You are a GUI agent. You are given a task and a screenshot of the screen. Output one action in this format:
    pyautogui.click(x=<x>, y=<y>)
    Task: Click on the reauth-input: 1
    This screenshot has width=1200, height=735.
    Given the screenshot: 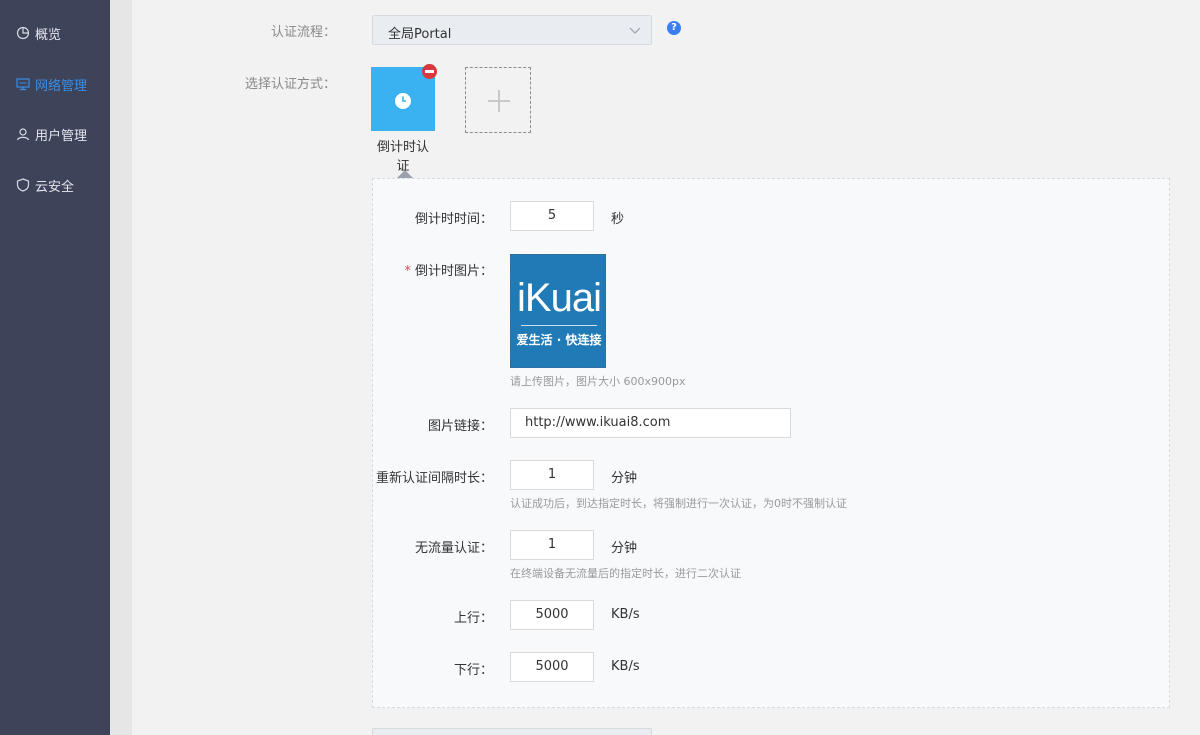 What is the action you would take?
    pyautogui.click(x=552, y=475)
    